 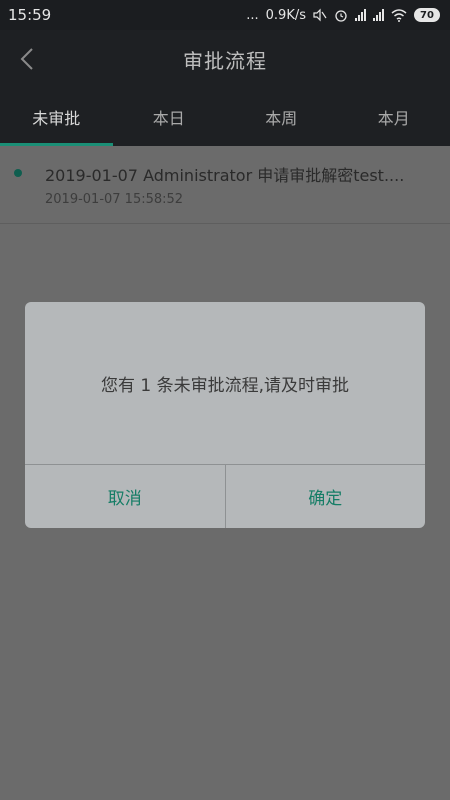 What do you see at coordinates (399, 15) in the screenshot?
I see `wifi-icon` at bounding box center [399, 15].